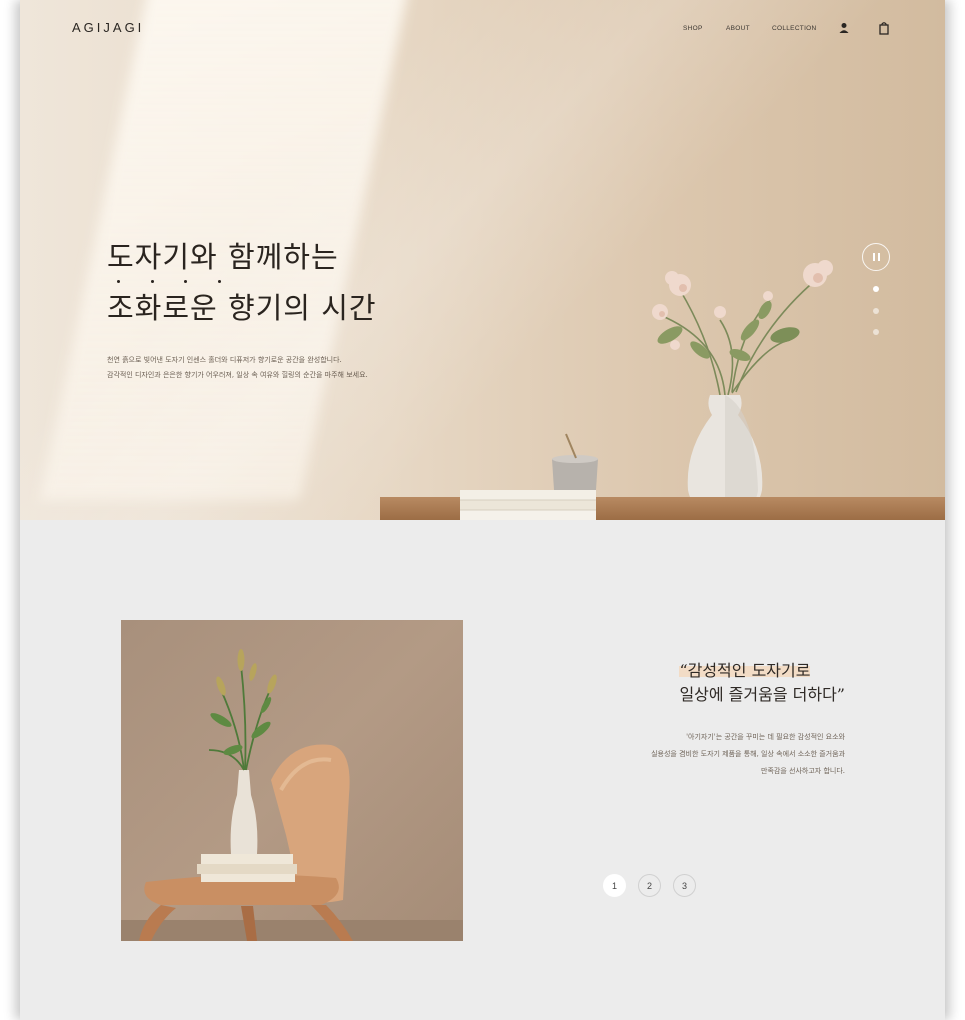 Image resolution: width=965 pixels, height=1020 pixels. I want to click on page-button-1: 1, so click(614, 885).